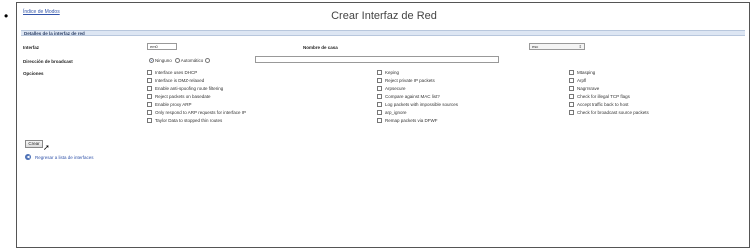 Image resolution: width=754 pixels, height=252 pixels. I want to click on radio-custom, so click(208, 60).